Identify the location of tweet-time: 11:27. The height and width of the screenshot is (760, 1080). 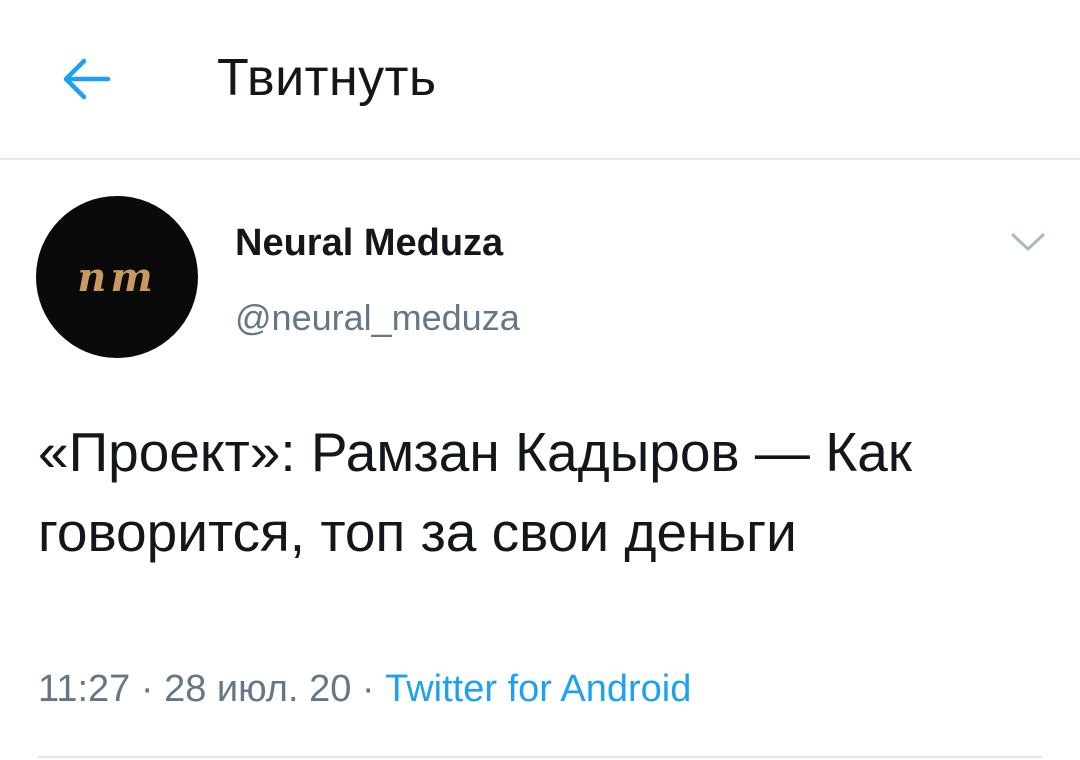
(84, 689).